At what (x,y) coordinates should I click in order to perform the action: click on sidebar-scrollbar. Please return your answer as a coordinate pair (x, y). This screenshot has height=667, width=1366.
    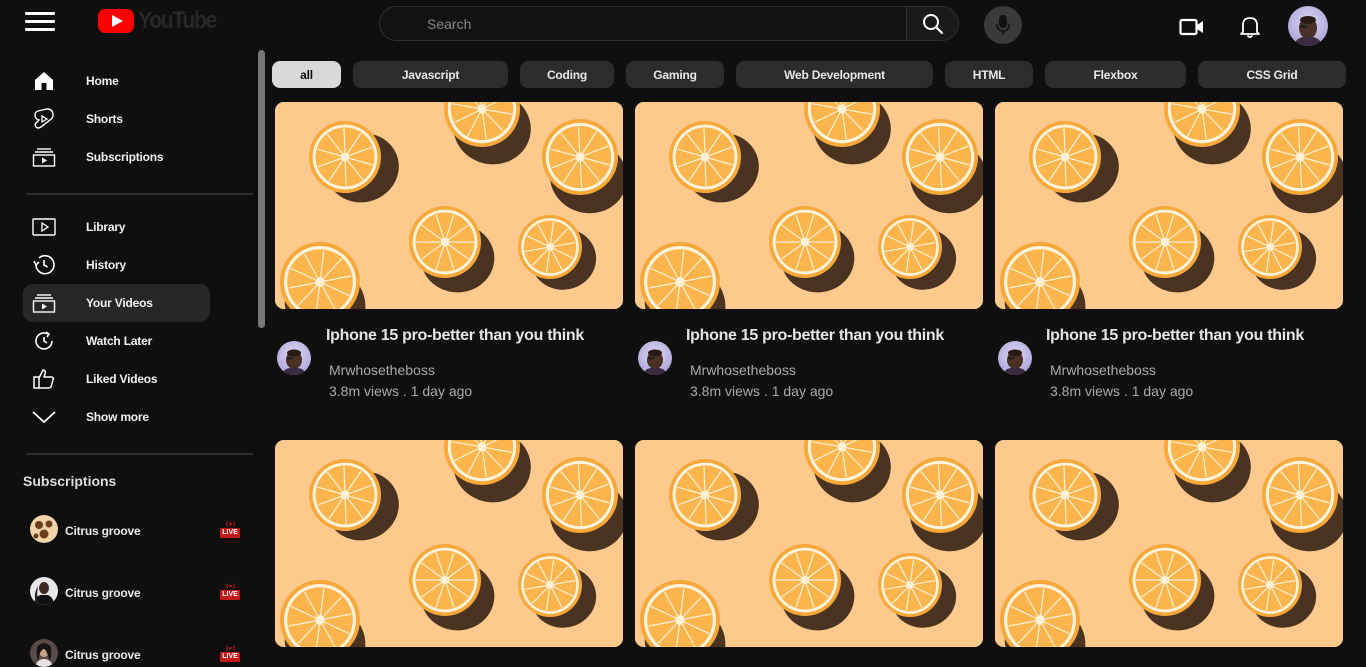
    Looking at the image, I should click on (261, 189).